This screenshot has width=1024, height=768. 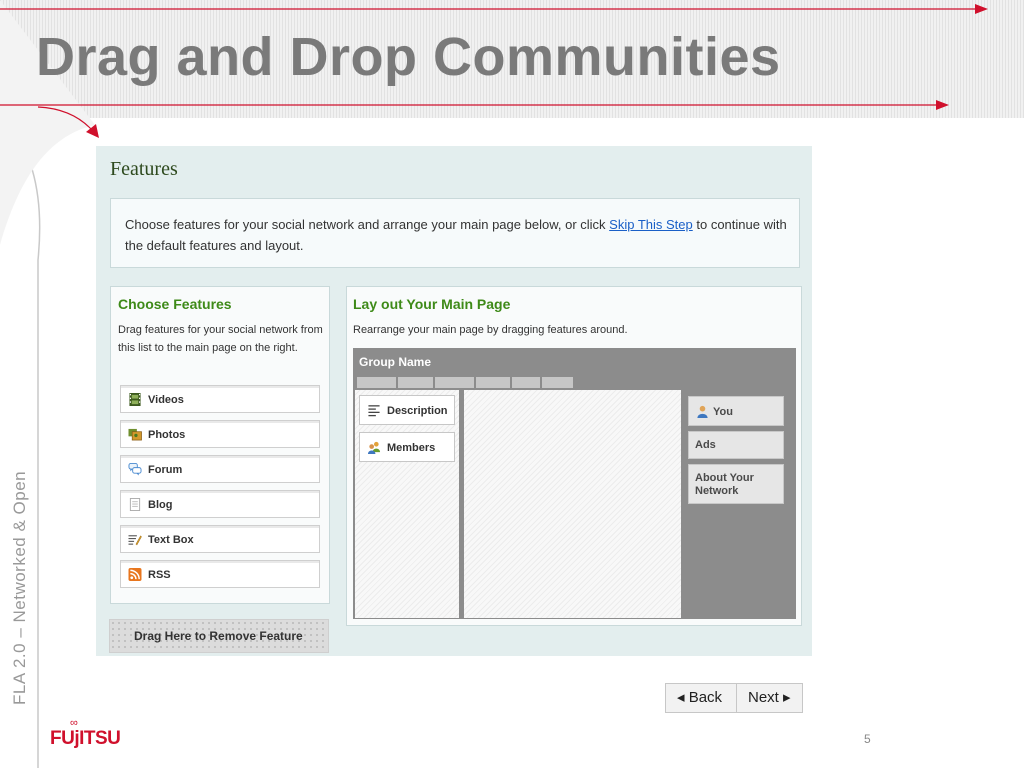 I want to click on slide-title: Drag and Drop Communities, so click(x=408, y=57).